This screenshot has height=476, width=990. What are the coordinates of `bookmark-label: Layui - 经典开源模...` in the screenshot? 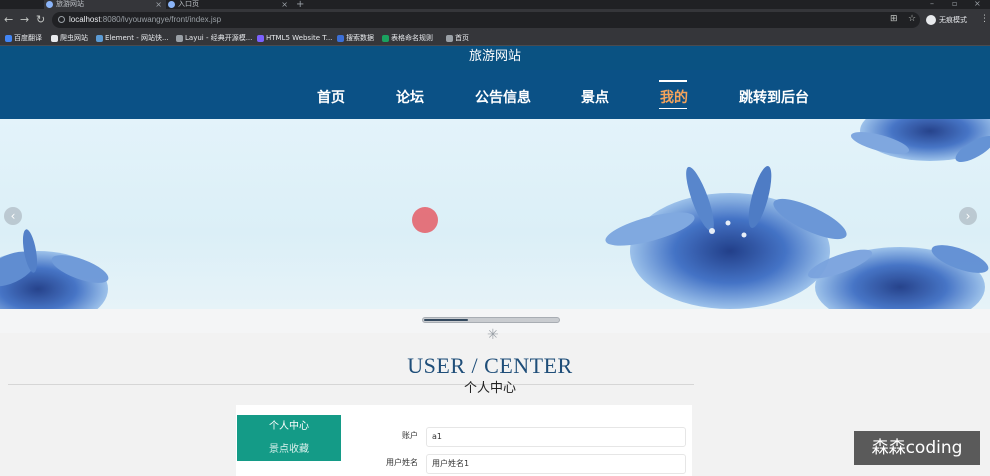 It's located at (219, 38).